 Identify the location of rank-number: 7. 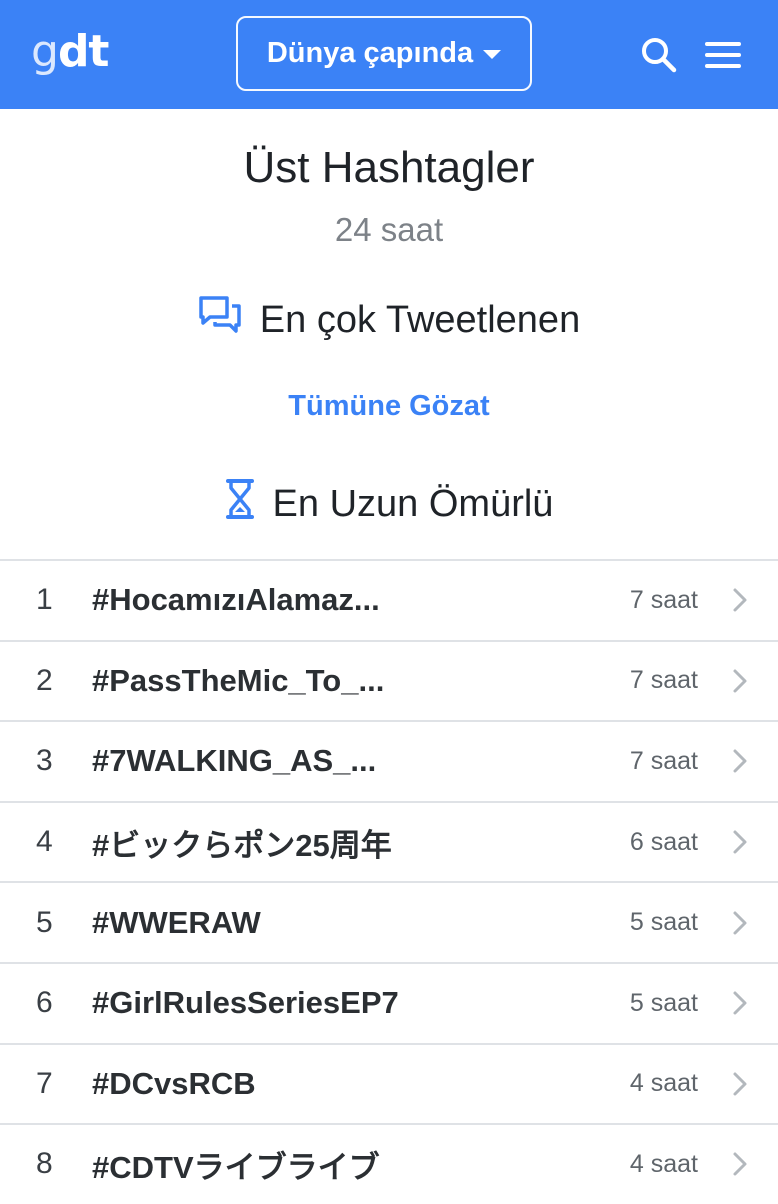
(44, 1083).